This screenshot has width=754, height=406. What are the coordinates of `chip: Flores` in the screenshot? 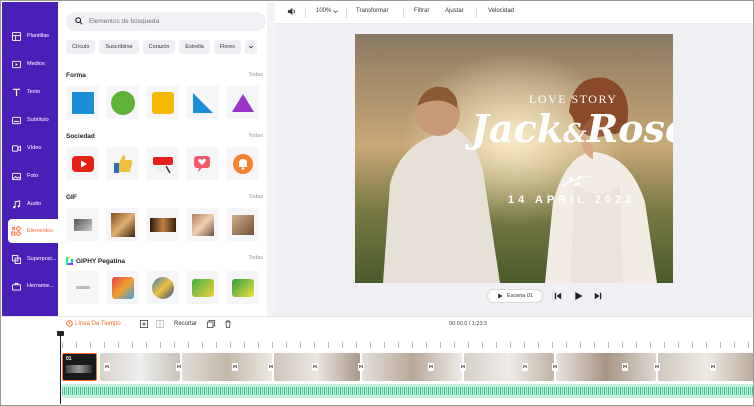 It's located at (227, 47).